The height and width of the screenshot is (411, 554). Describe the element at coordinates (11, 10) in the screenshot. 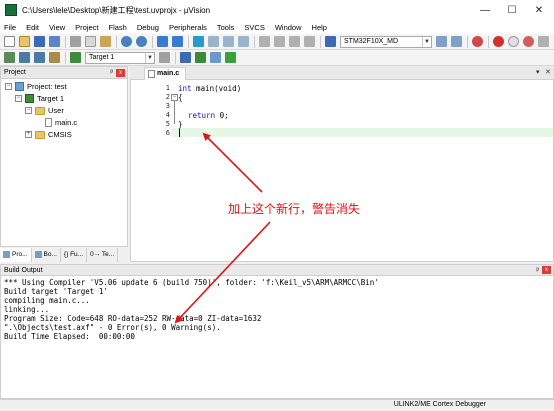

I see `app-icon` at that location.